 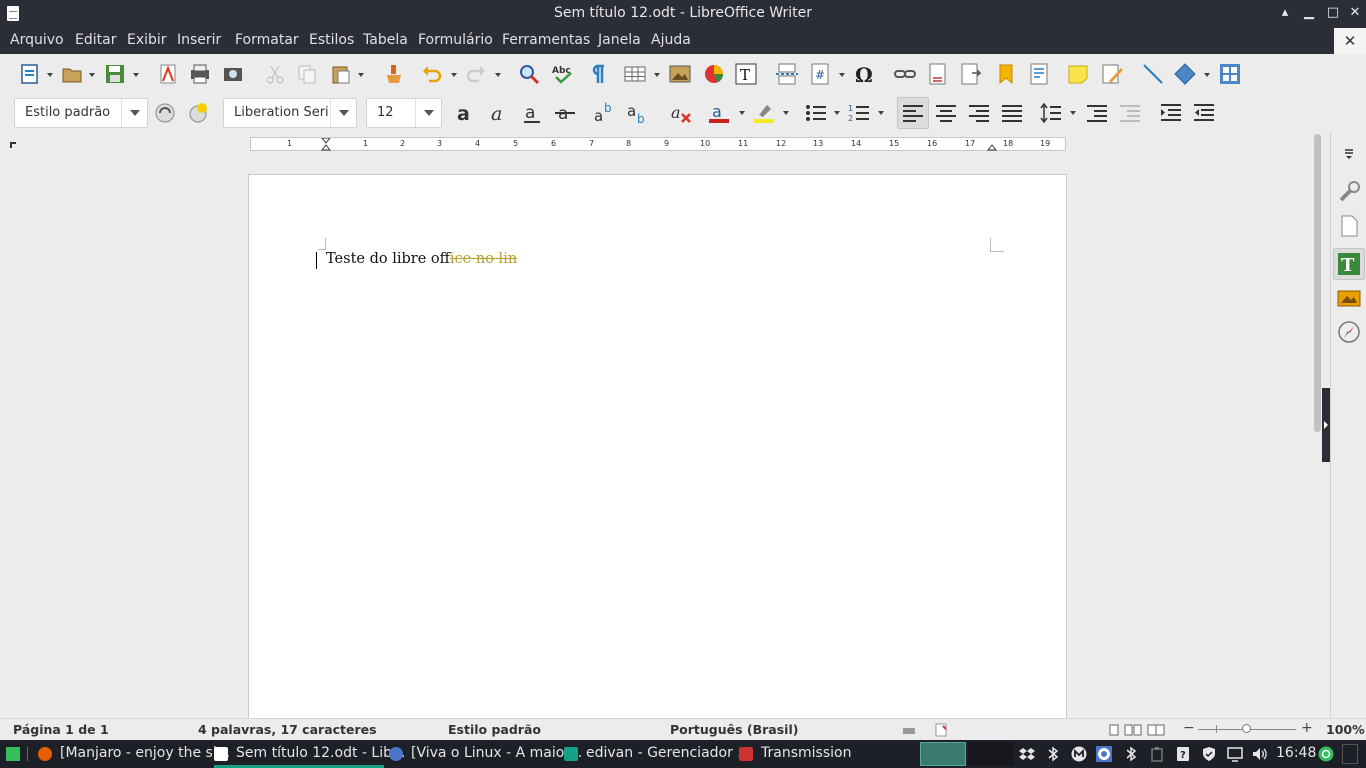 I want to click on special-character-icon: Ω, so click(x=865, y=74).